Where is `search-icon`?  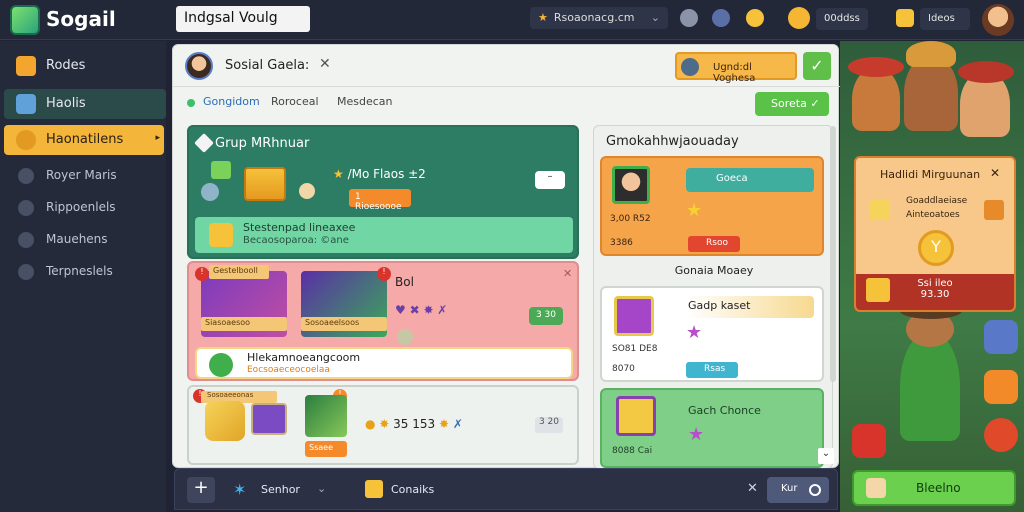
search-icon is located at coordinates (689, 18).